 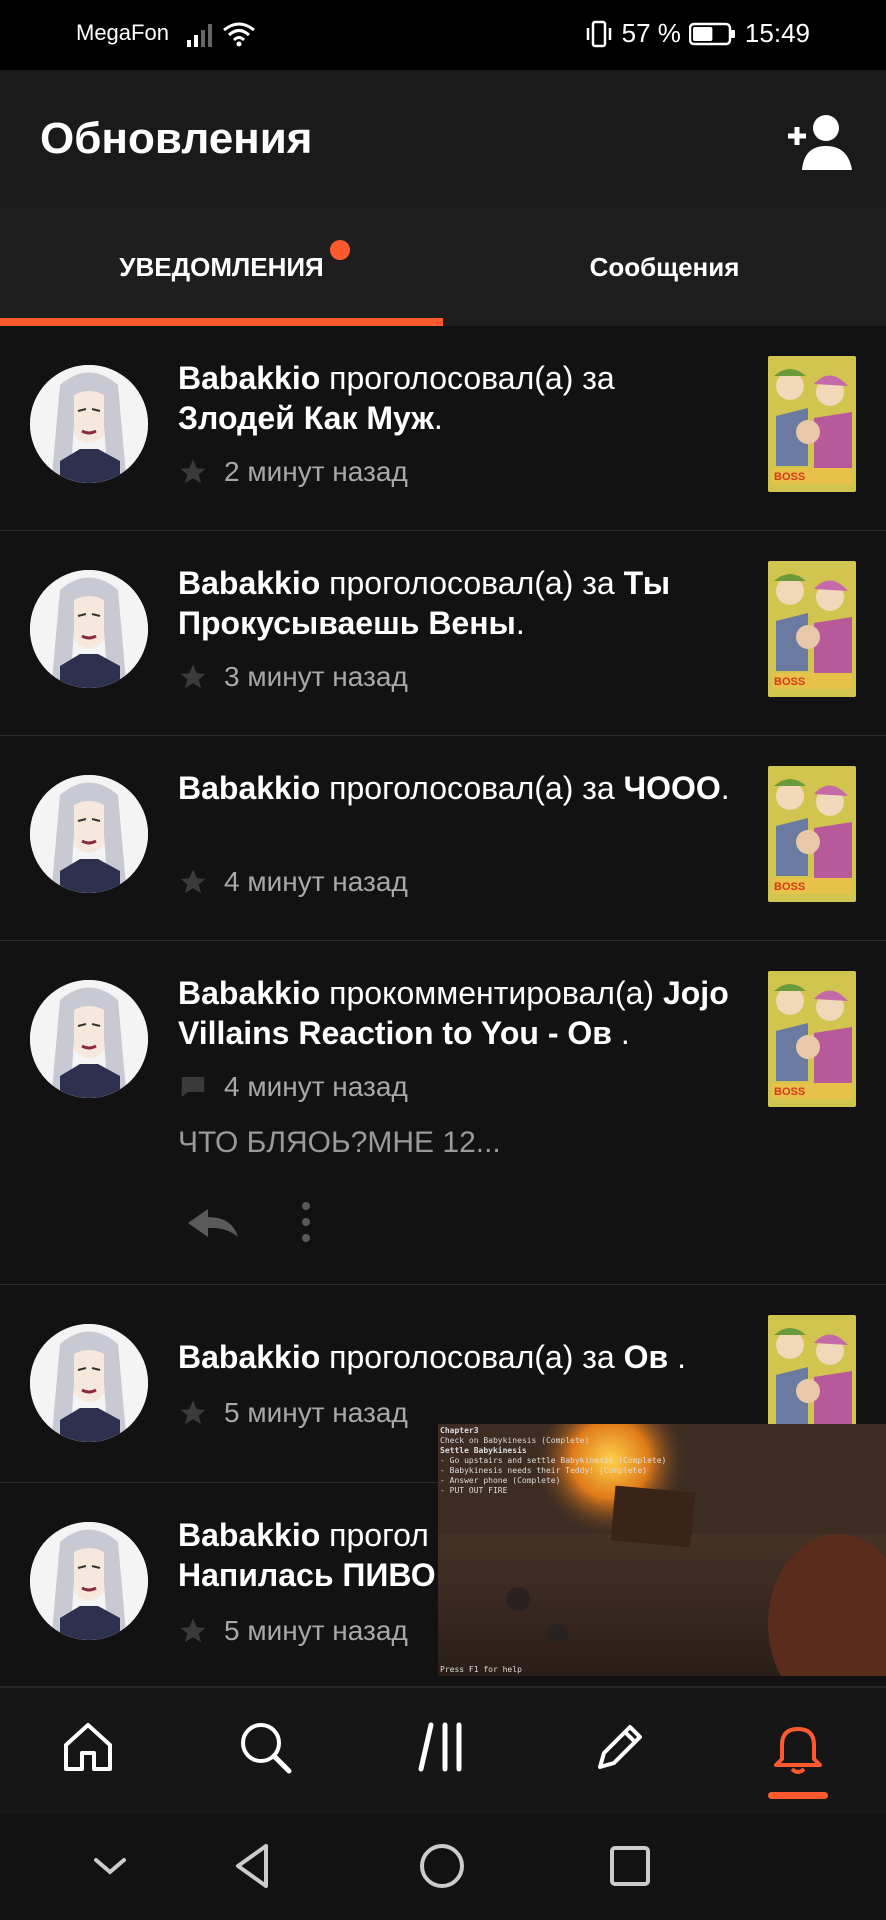 I want to click on wifi-icon, so click(x=239, y=34).